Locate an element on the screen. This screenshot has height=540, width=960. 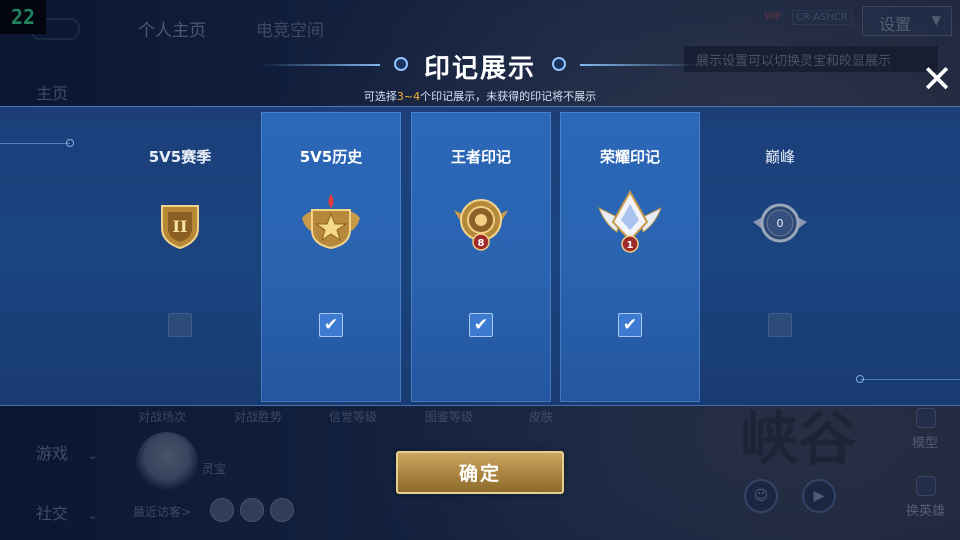
emblem-card-history: 5V5历史 ✔ is located at coordinates (331, 257).